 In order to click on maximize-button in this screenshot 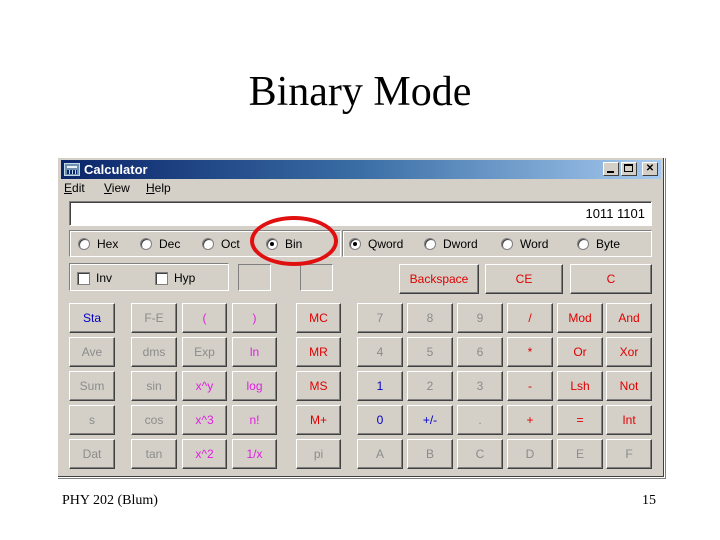, I will do `click(629, 169)`.